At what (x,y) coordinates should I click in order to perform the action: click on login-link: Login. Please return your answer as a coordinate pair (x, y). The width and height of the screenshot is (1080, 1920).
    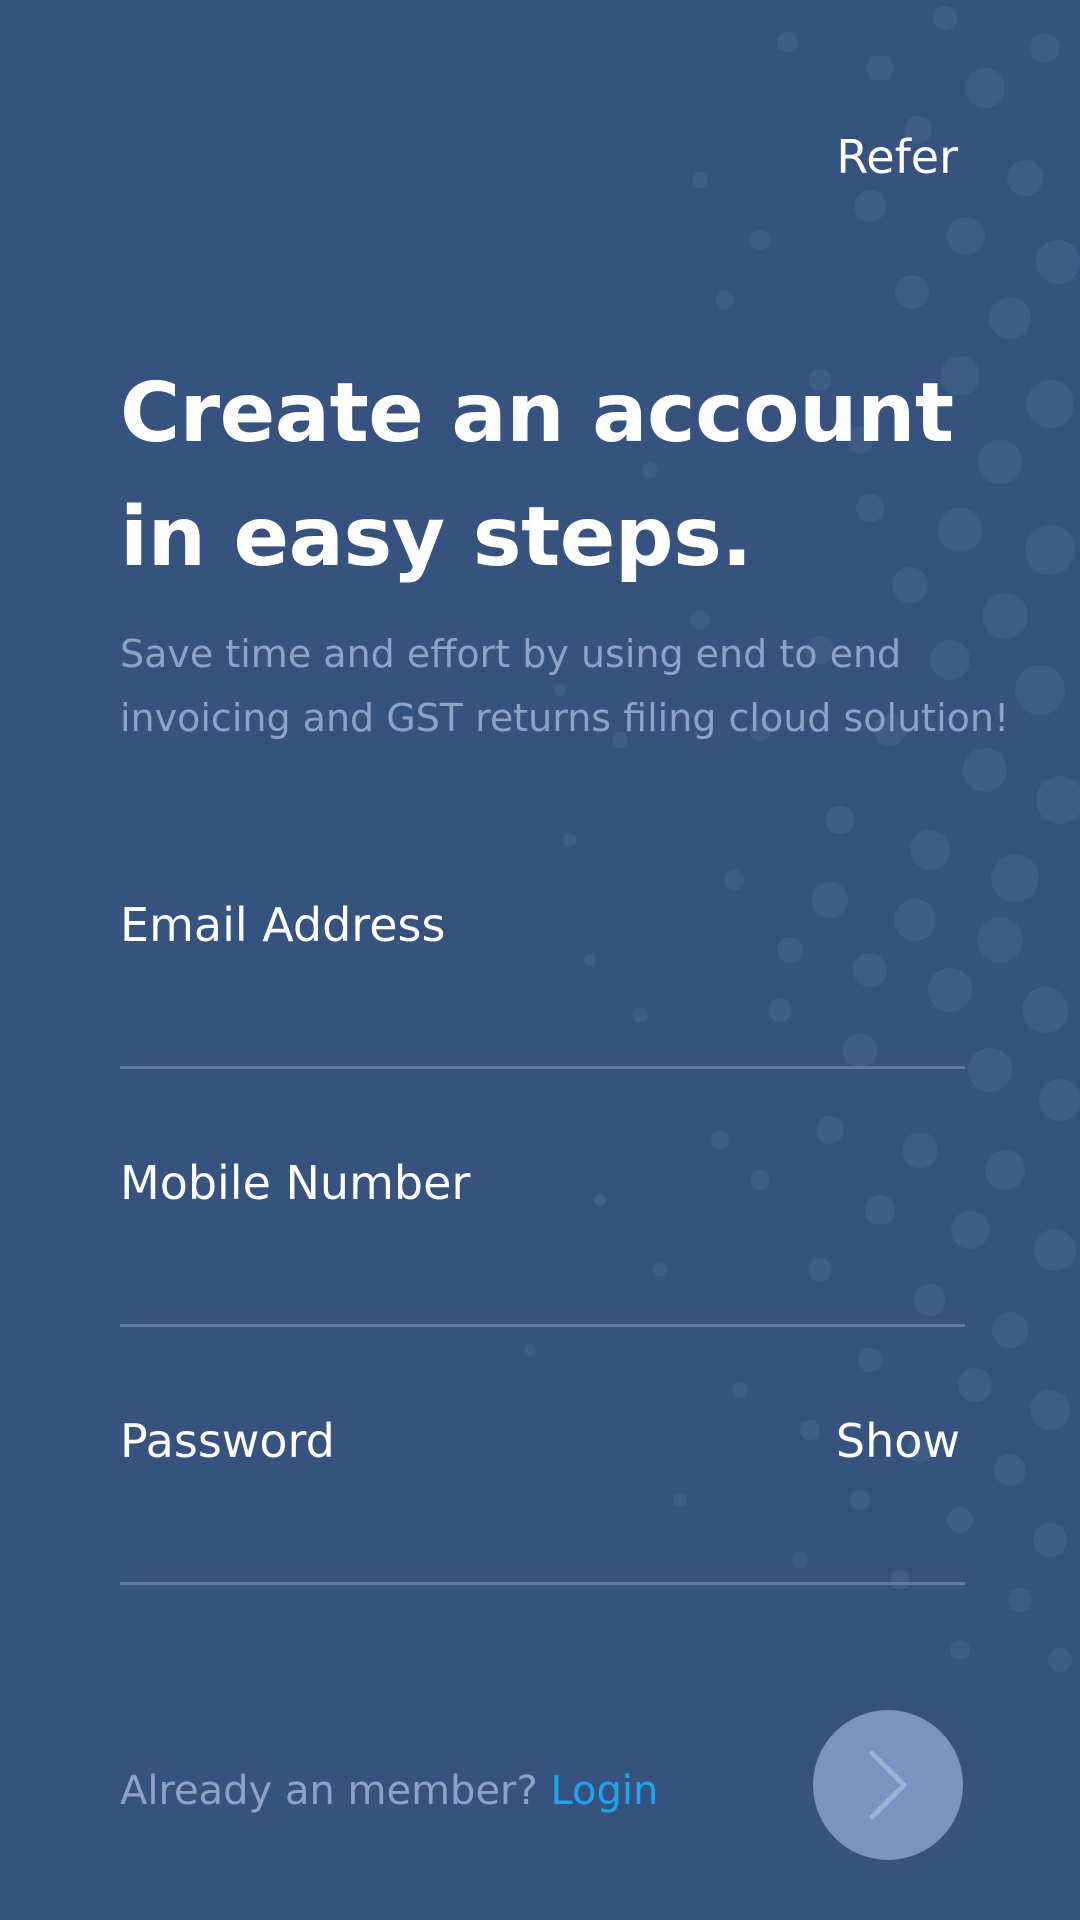
    Looking at the image, I should click on (604, 1791).